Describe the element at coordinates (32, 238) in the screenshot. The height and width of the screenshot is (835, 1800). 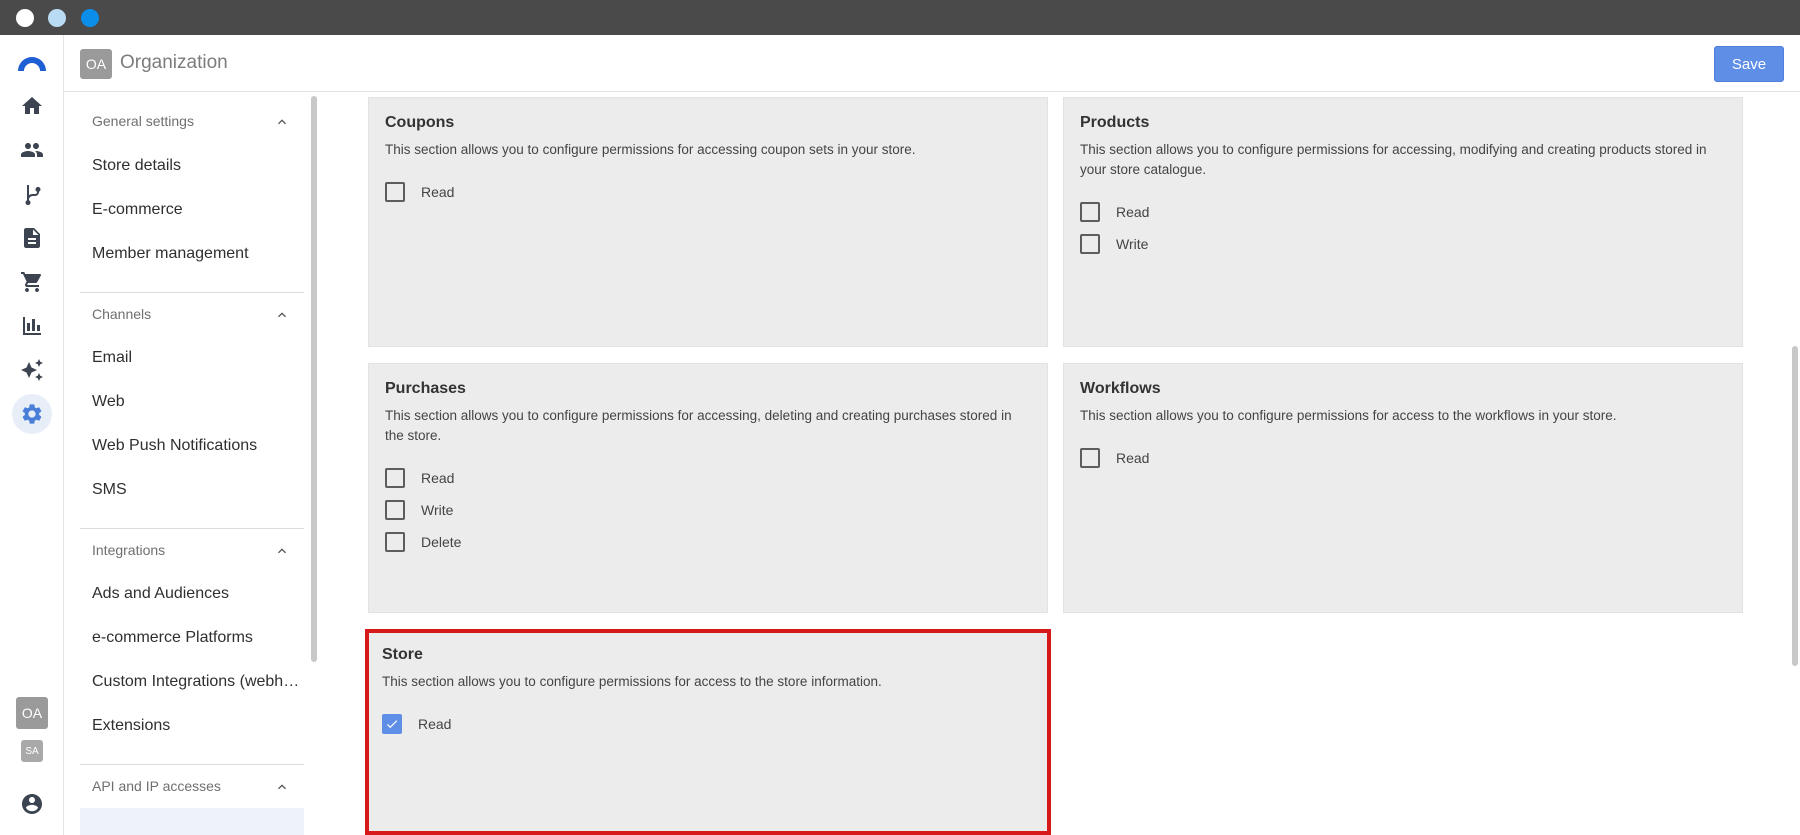
I see `document-icon` at that location.